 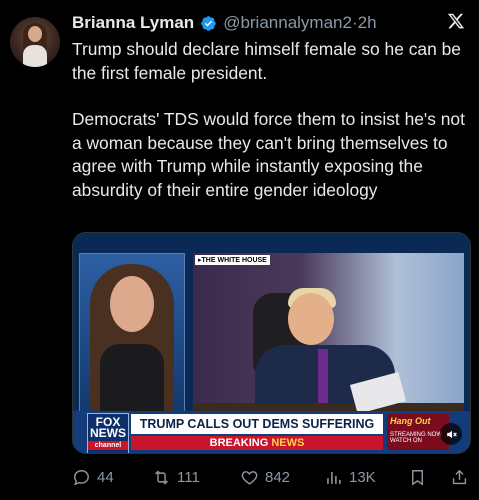 What do you see at coordinates (35, 56) in the screenshot?
I see `avatar-body` at bounding box center [35, 56].